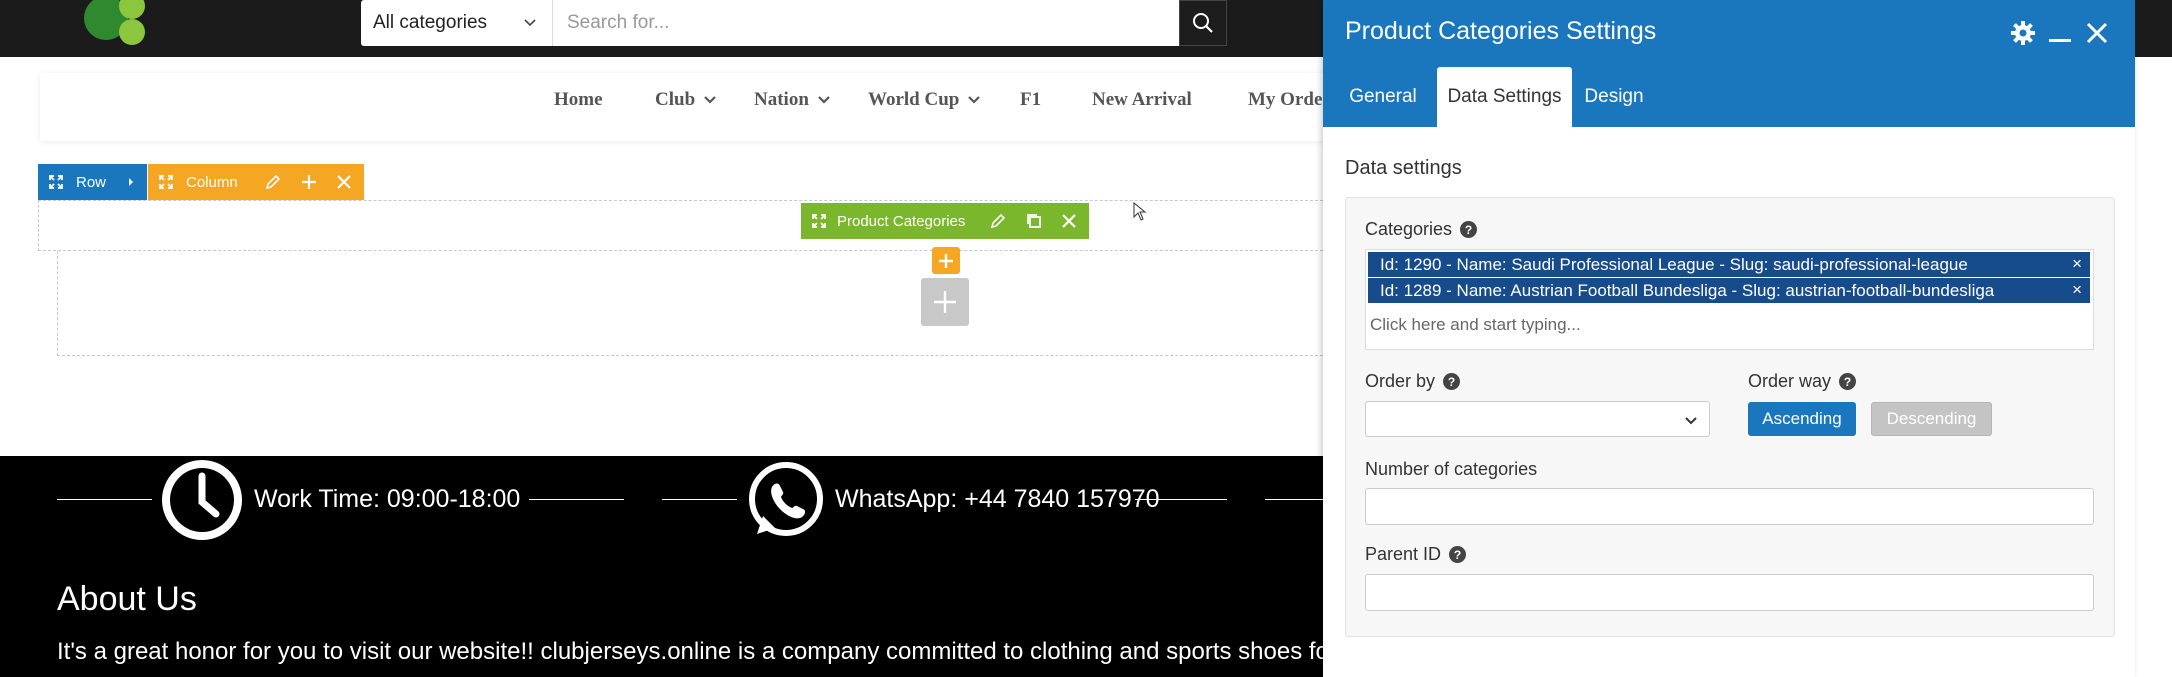 Image resolution: width=2172 pixels, height=677 pixels. Describe the element at coordinates (430, 22) in the screenshot. I see `category-select-value: All categories` at that location.